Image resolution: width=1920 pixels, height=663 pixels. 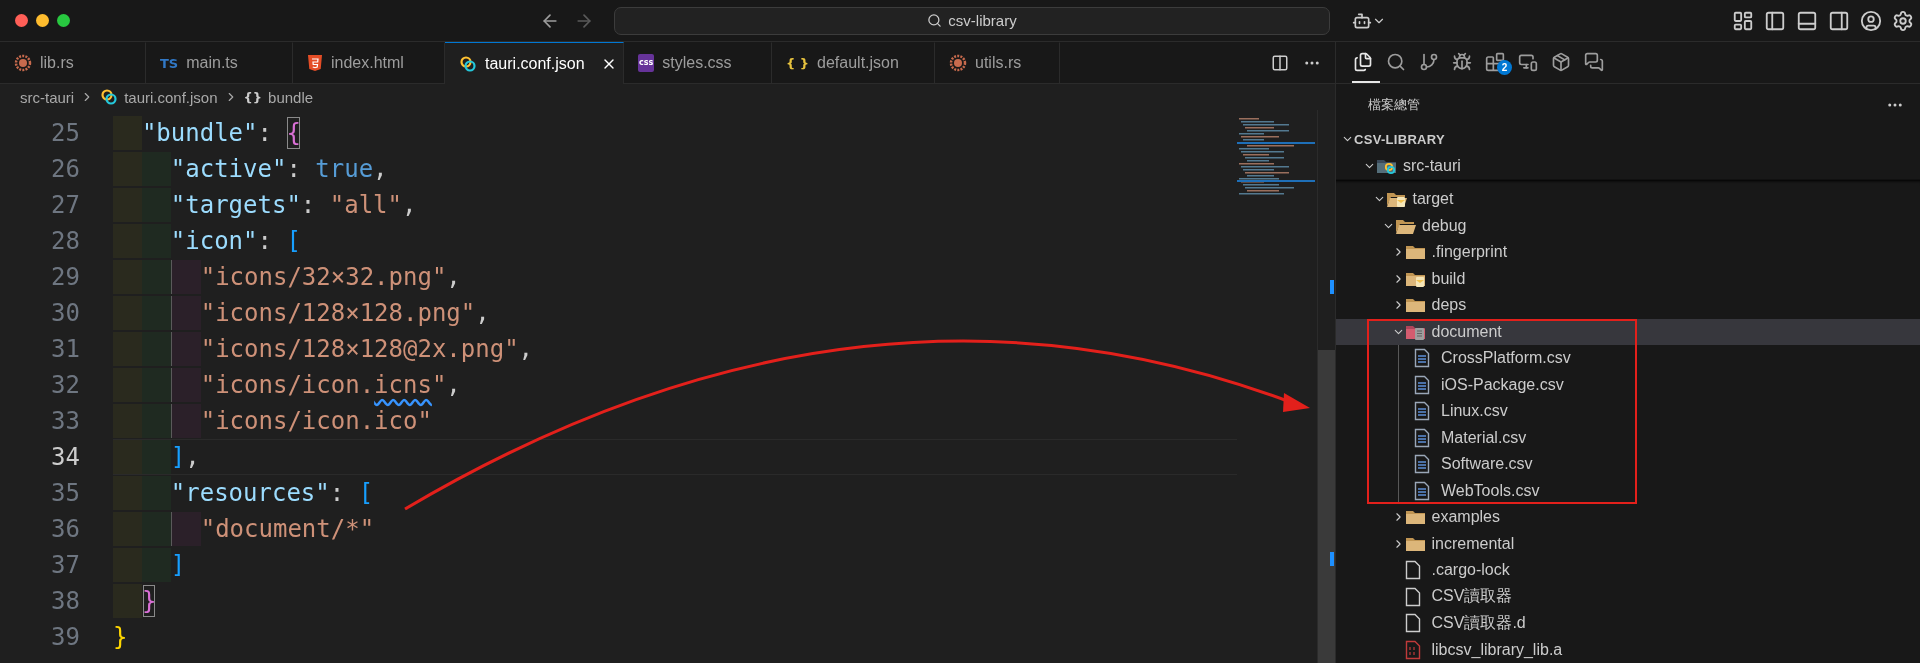 I want to click on line-number: 26, so click(x=65, y=169).